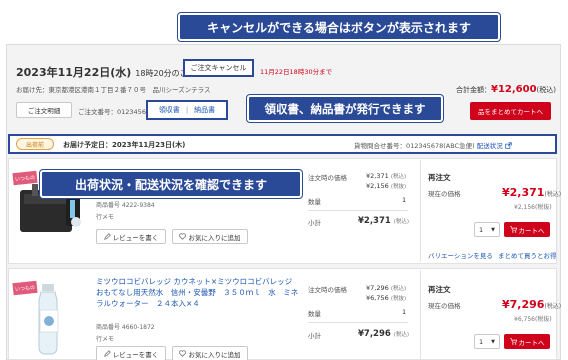  What do you see at coordinates (171, 184) in the screenshot?
I see `callout-status: 出荷状況・配送状況を確認できます` at bounding box center [171, 184].